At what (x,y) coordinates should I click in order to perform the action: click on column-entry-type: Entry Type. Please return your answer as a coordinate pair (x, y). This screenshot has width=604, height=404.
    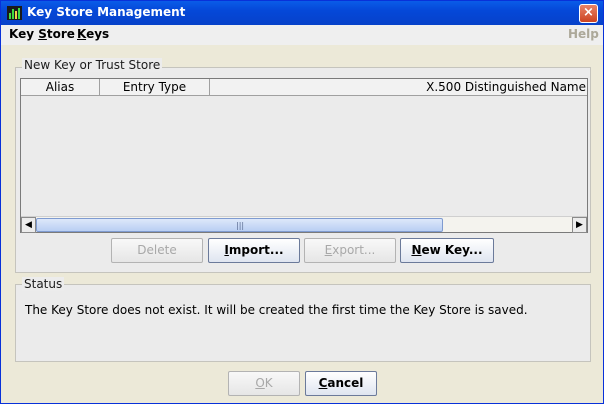
    Looking at the image, I should click on (155, 87).